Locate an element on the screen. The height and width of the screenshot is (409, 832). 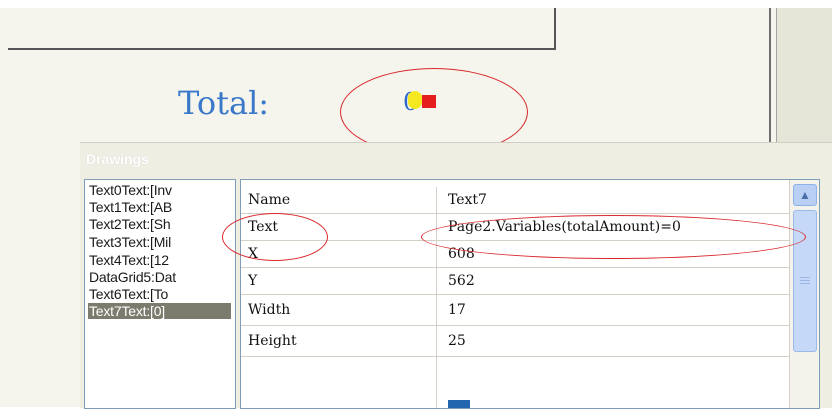
panel-title: Drawings is located at coordinates (118, 159).